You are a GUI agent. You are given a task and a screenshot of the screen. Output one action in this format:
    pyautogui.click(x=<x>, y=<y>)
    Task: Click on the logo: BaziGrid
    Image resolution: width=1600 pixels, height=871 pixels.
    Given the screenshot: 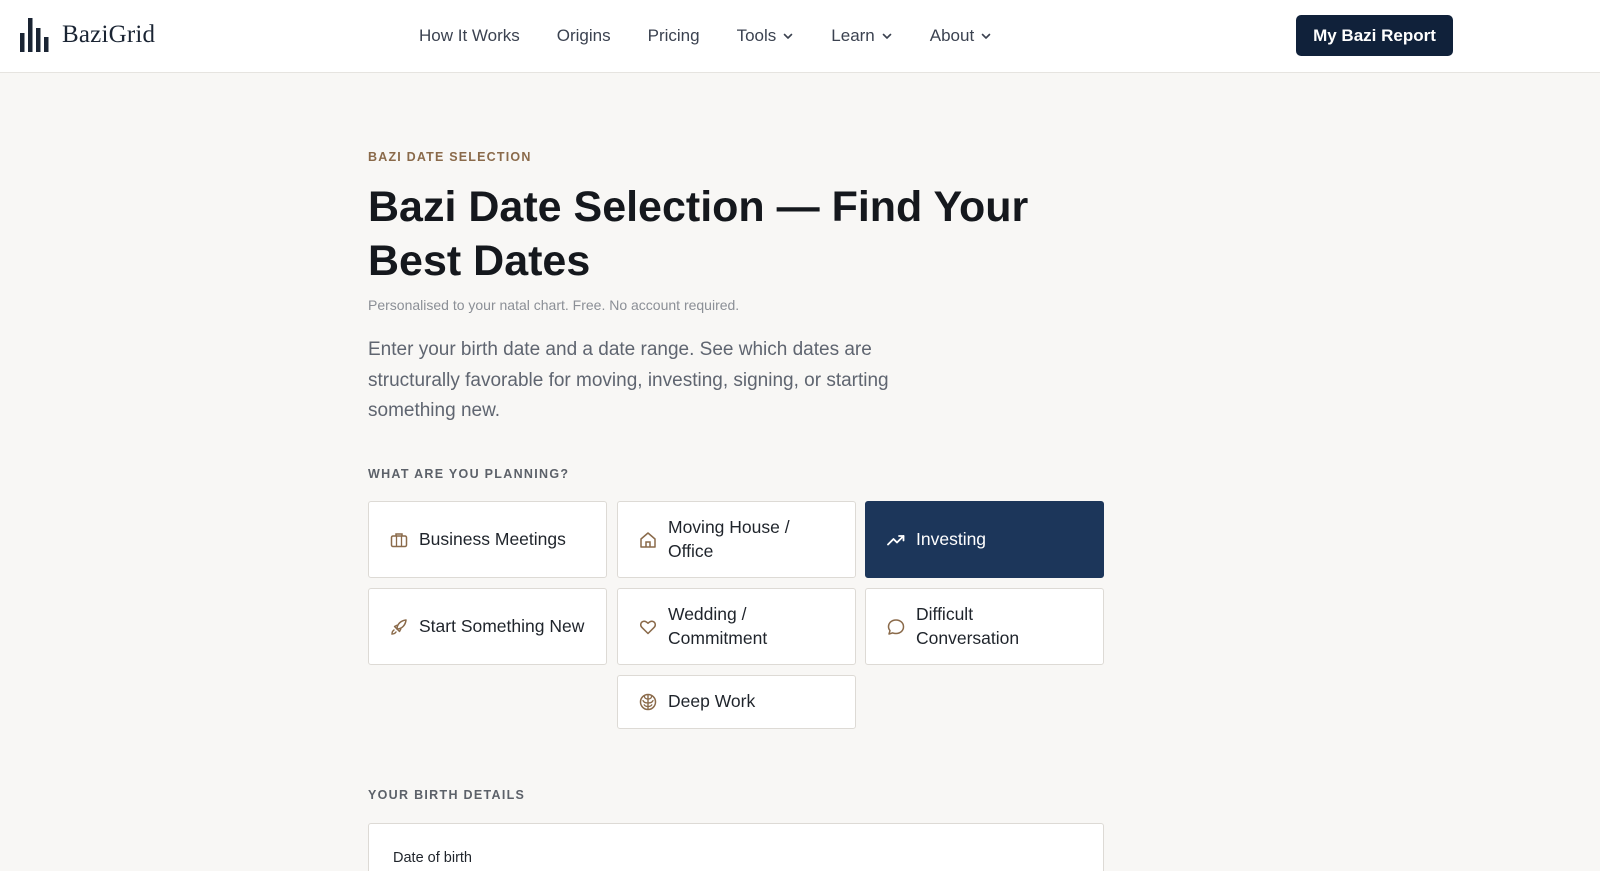 What is the action you would take?
    pyautogui.click(x=87, y=35)
    